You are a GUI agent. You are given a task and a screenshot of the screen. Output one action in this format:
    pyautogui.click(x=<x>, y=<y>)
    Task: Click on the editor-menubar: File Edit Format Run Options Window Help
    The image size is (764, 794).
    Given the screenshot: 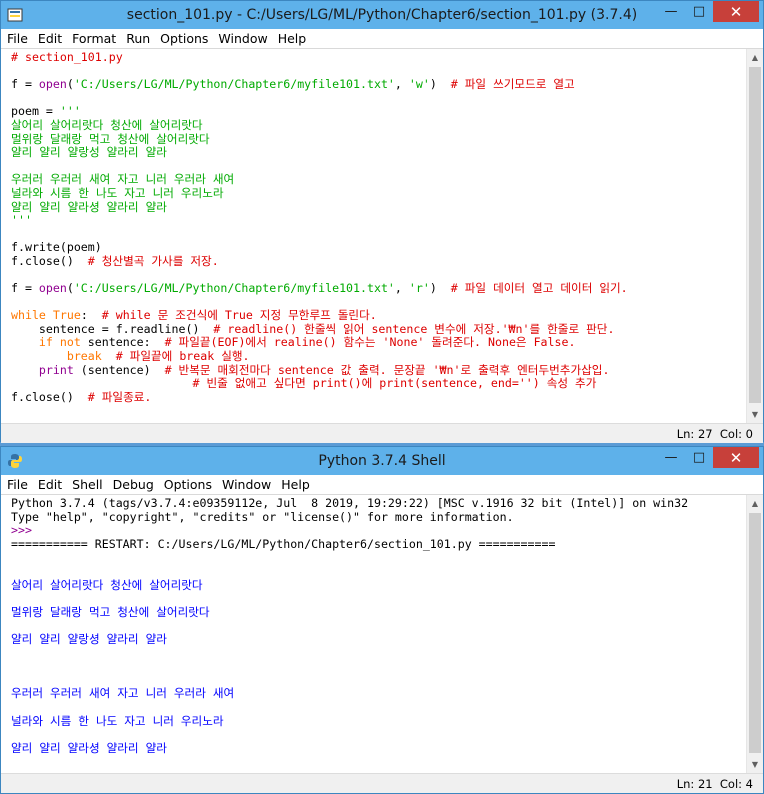 What is the action you would take?
    pyautogui.click(x=382, y=39)
    